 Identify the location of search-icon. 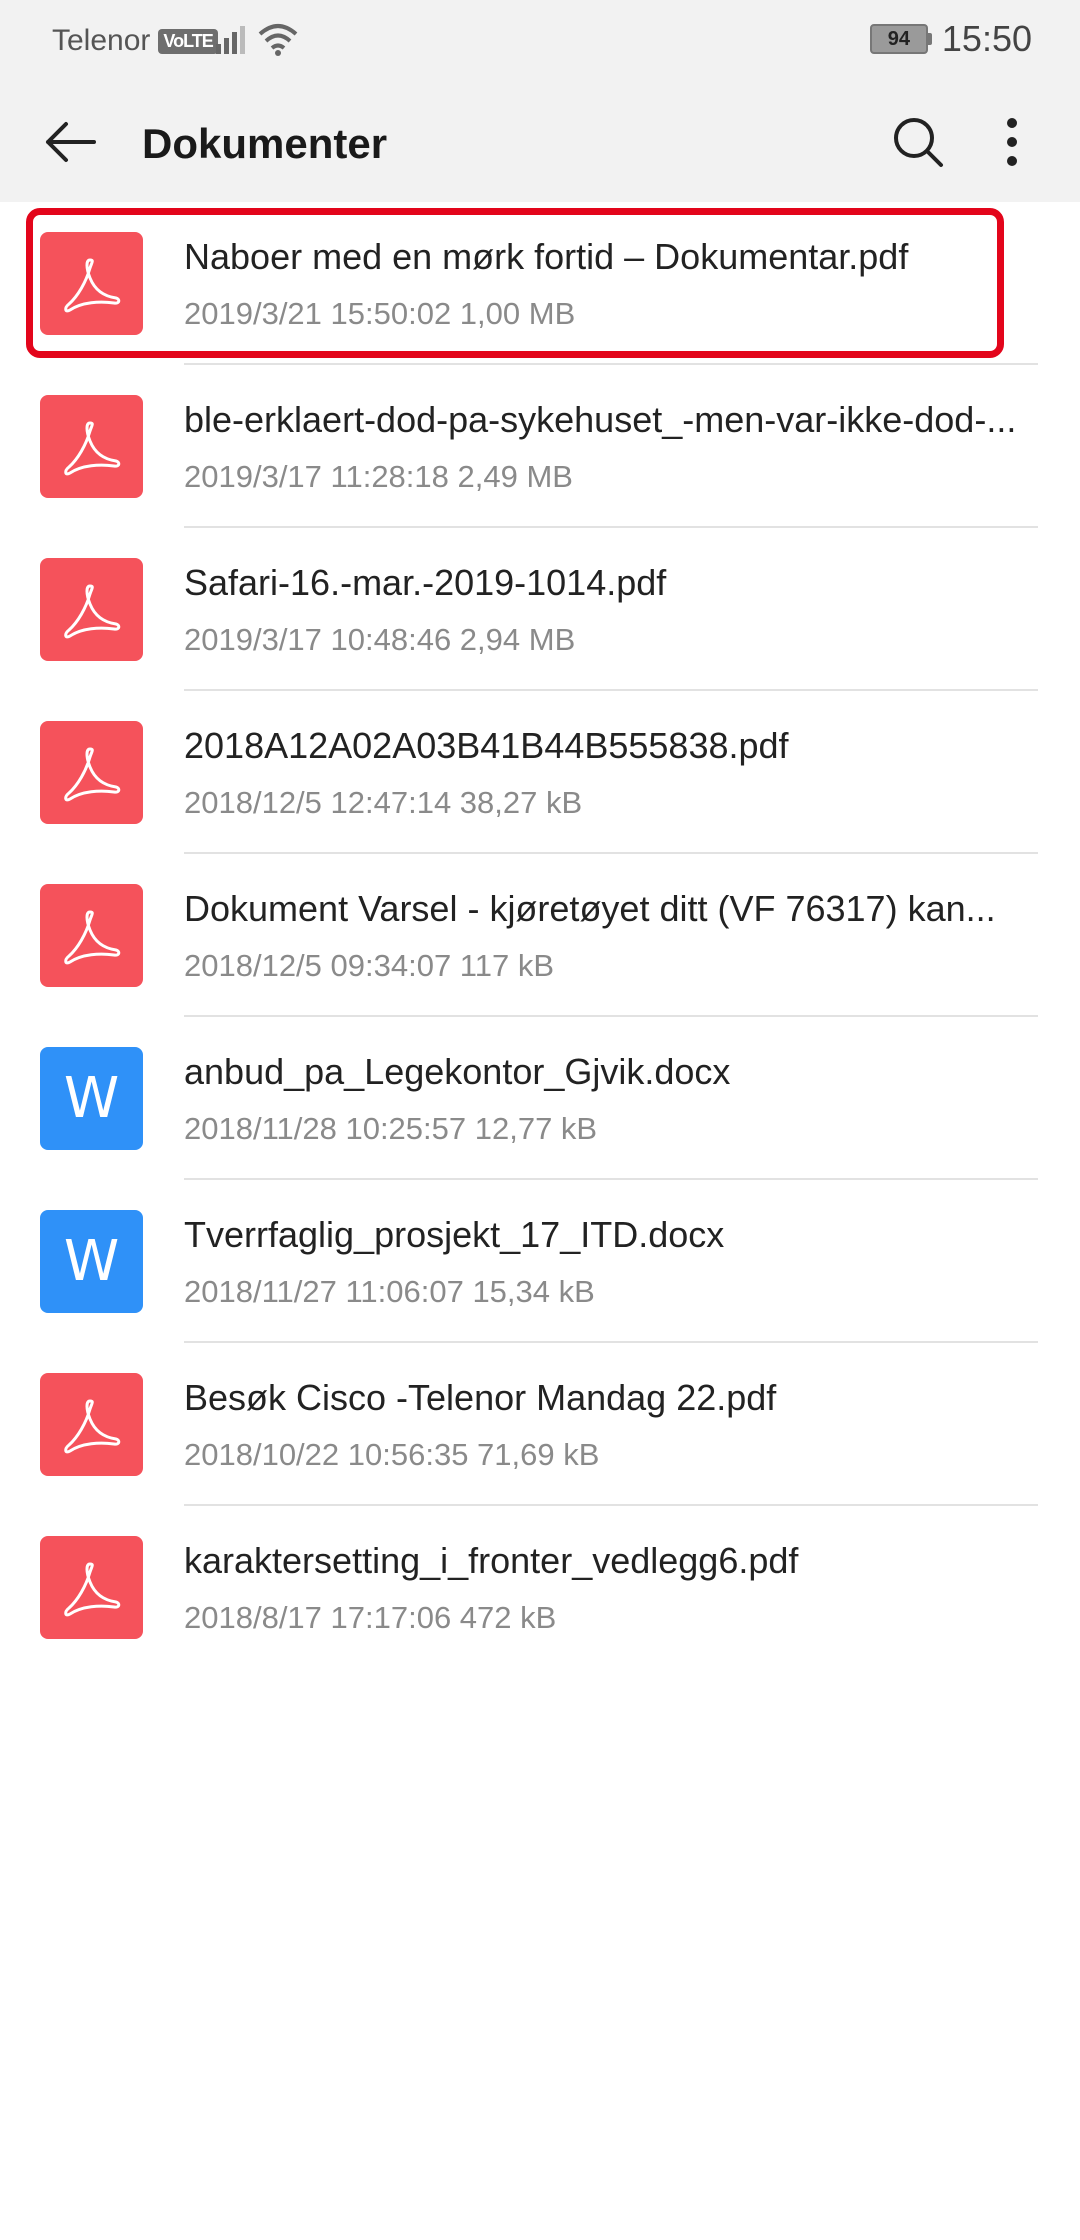
(918, 142).